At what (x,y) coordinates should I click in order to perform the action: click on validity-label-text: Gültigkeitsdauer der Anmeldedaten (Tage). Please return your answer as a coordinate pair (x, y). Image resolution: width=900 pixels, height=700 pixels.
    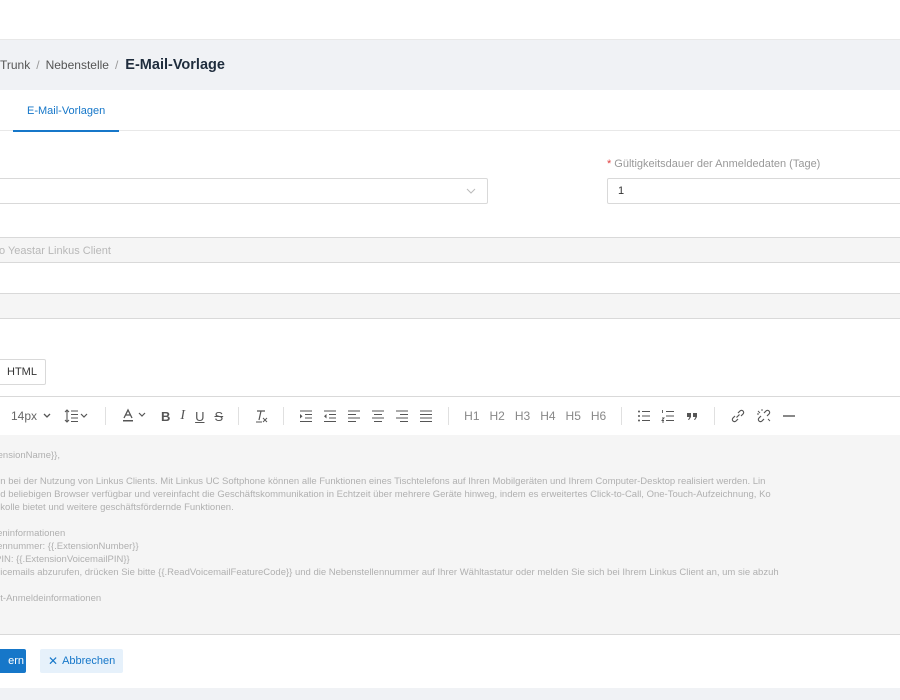
    Looking at the image, I should click on (717, 164).